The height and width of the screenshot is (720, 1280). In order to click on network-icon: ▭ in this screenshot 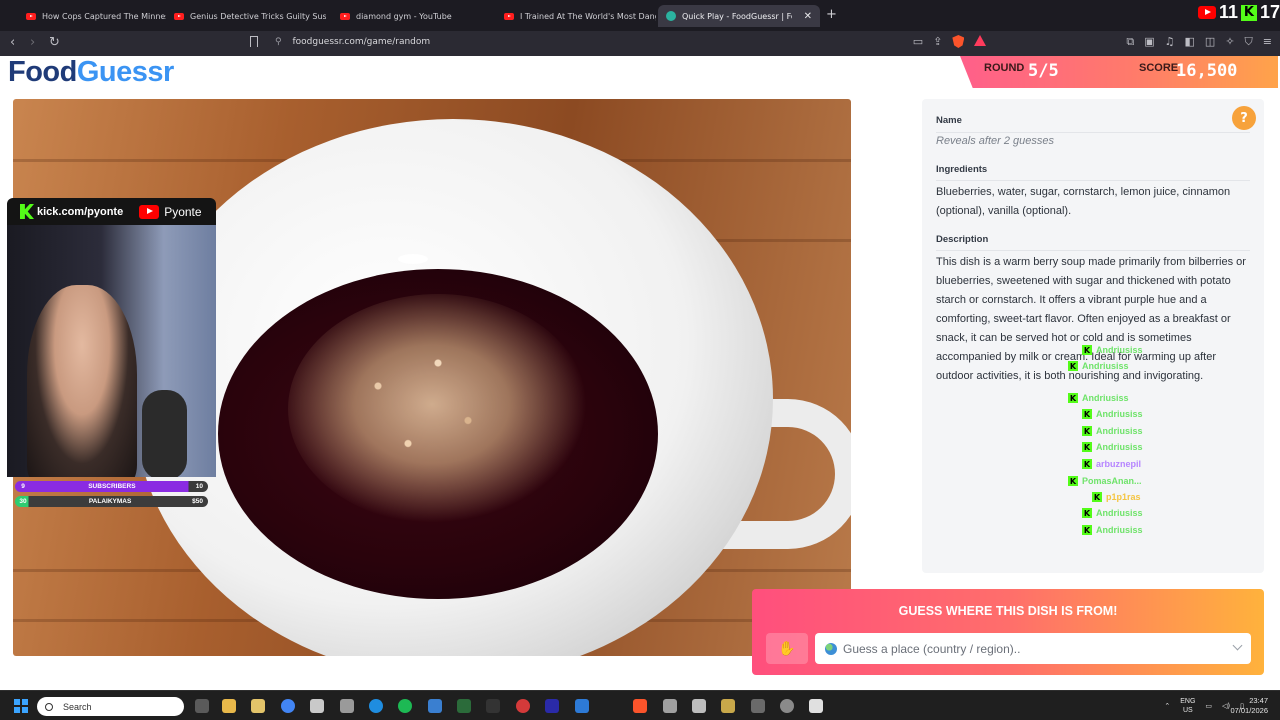, I will do `click(1208, 706)`.